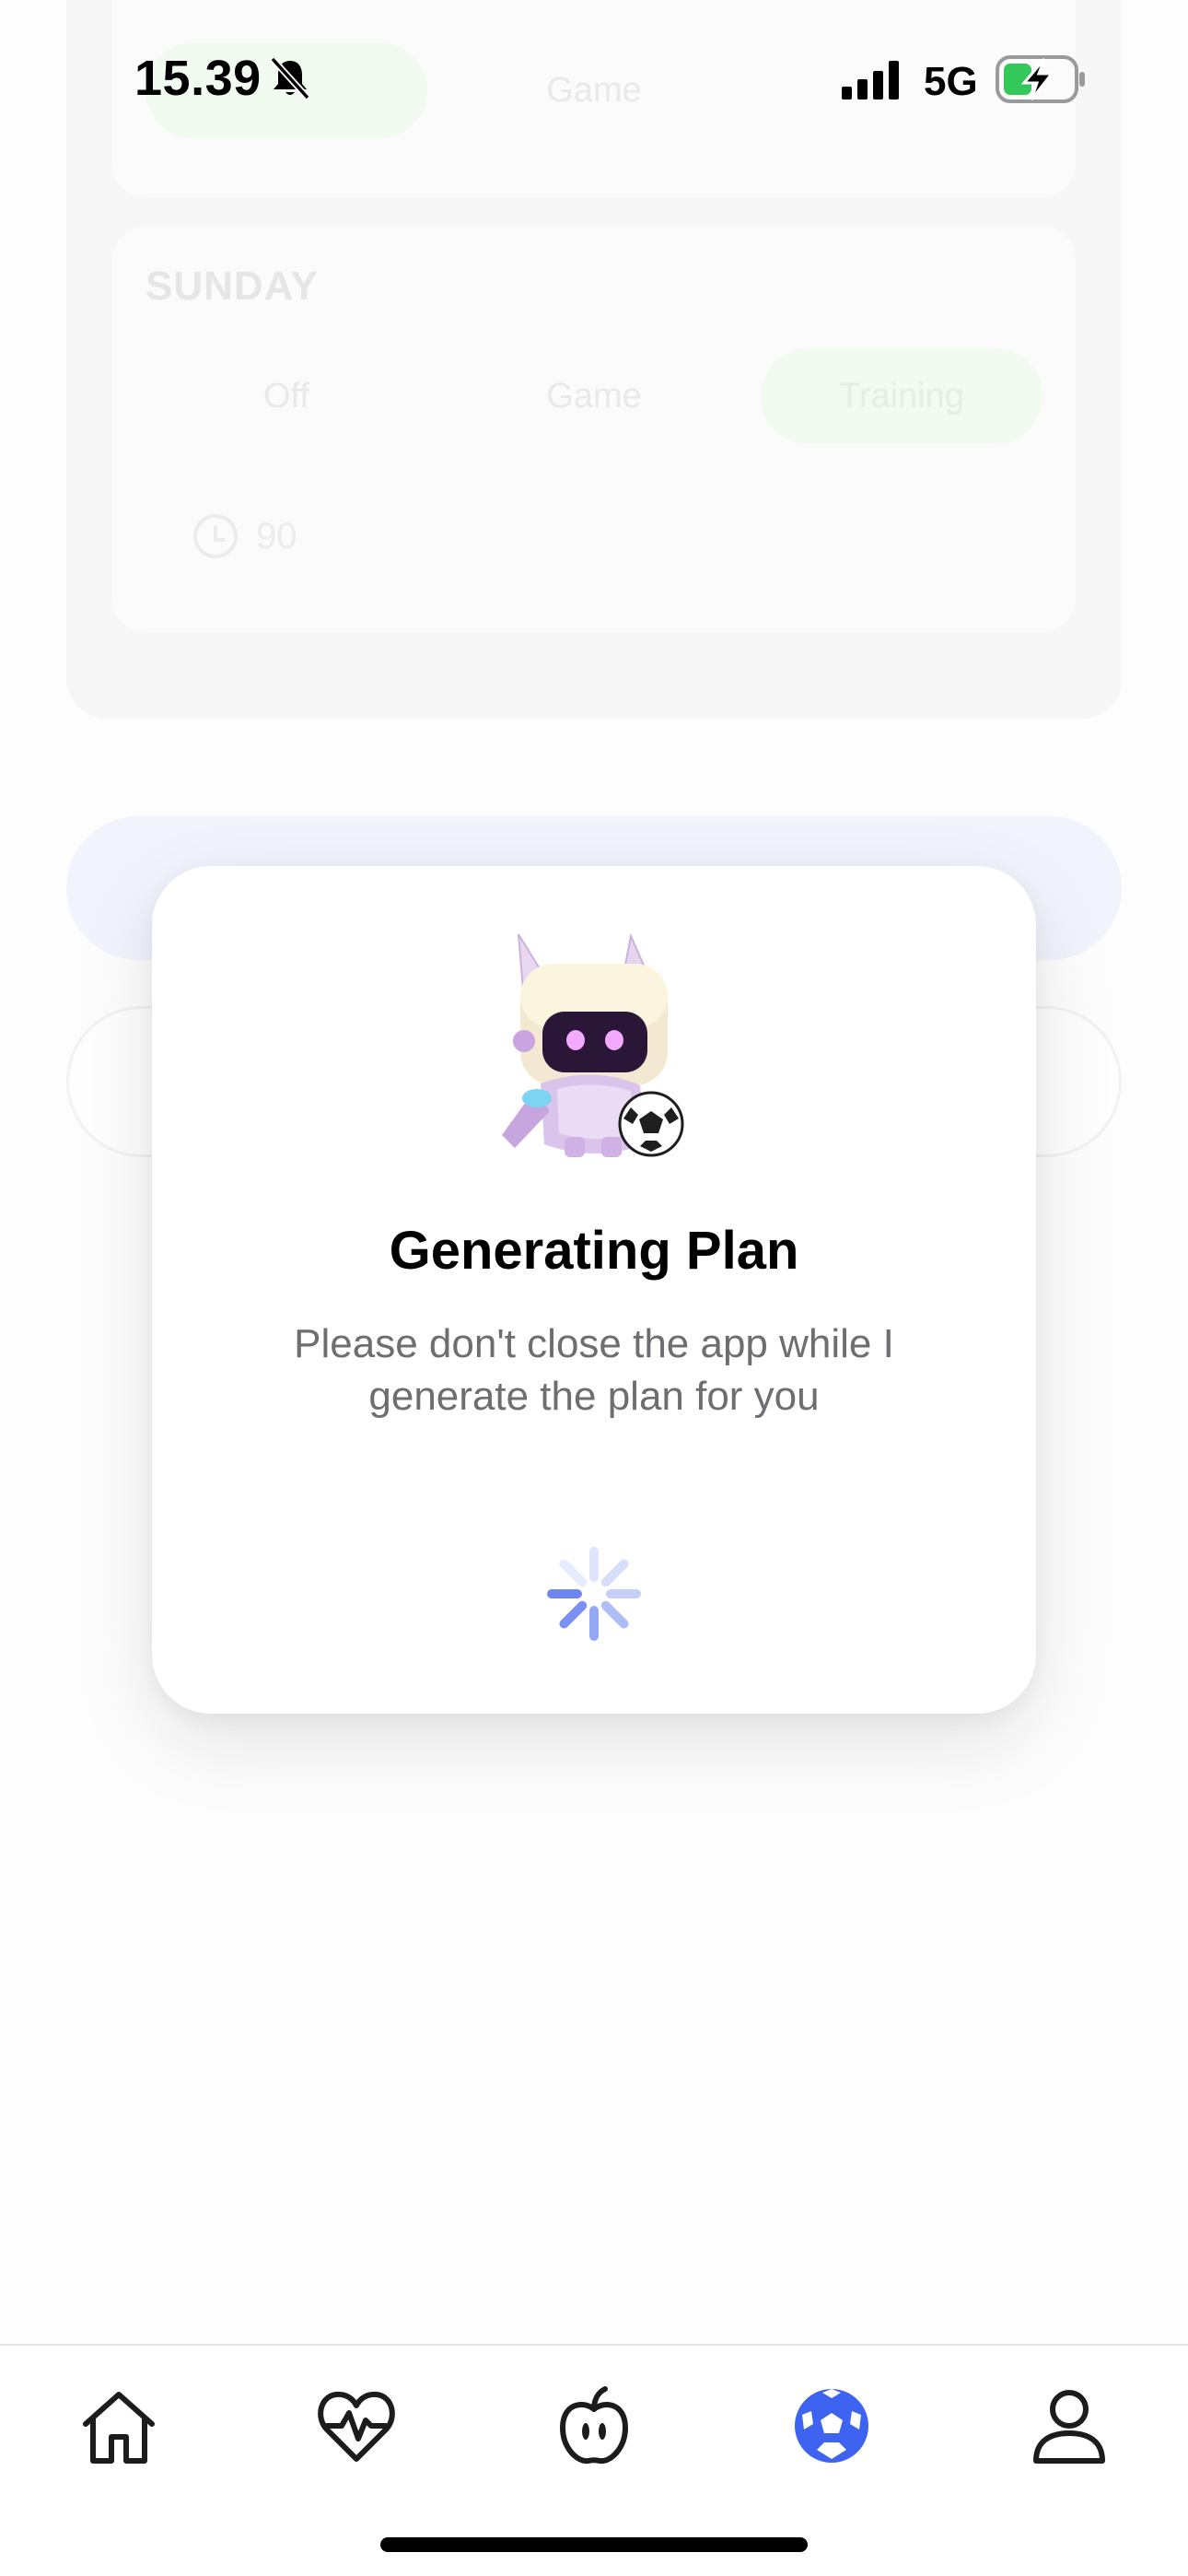 This screenshot has height=2576, width=1188. I want to click on option-game: Game, so click(594, 396).